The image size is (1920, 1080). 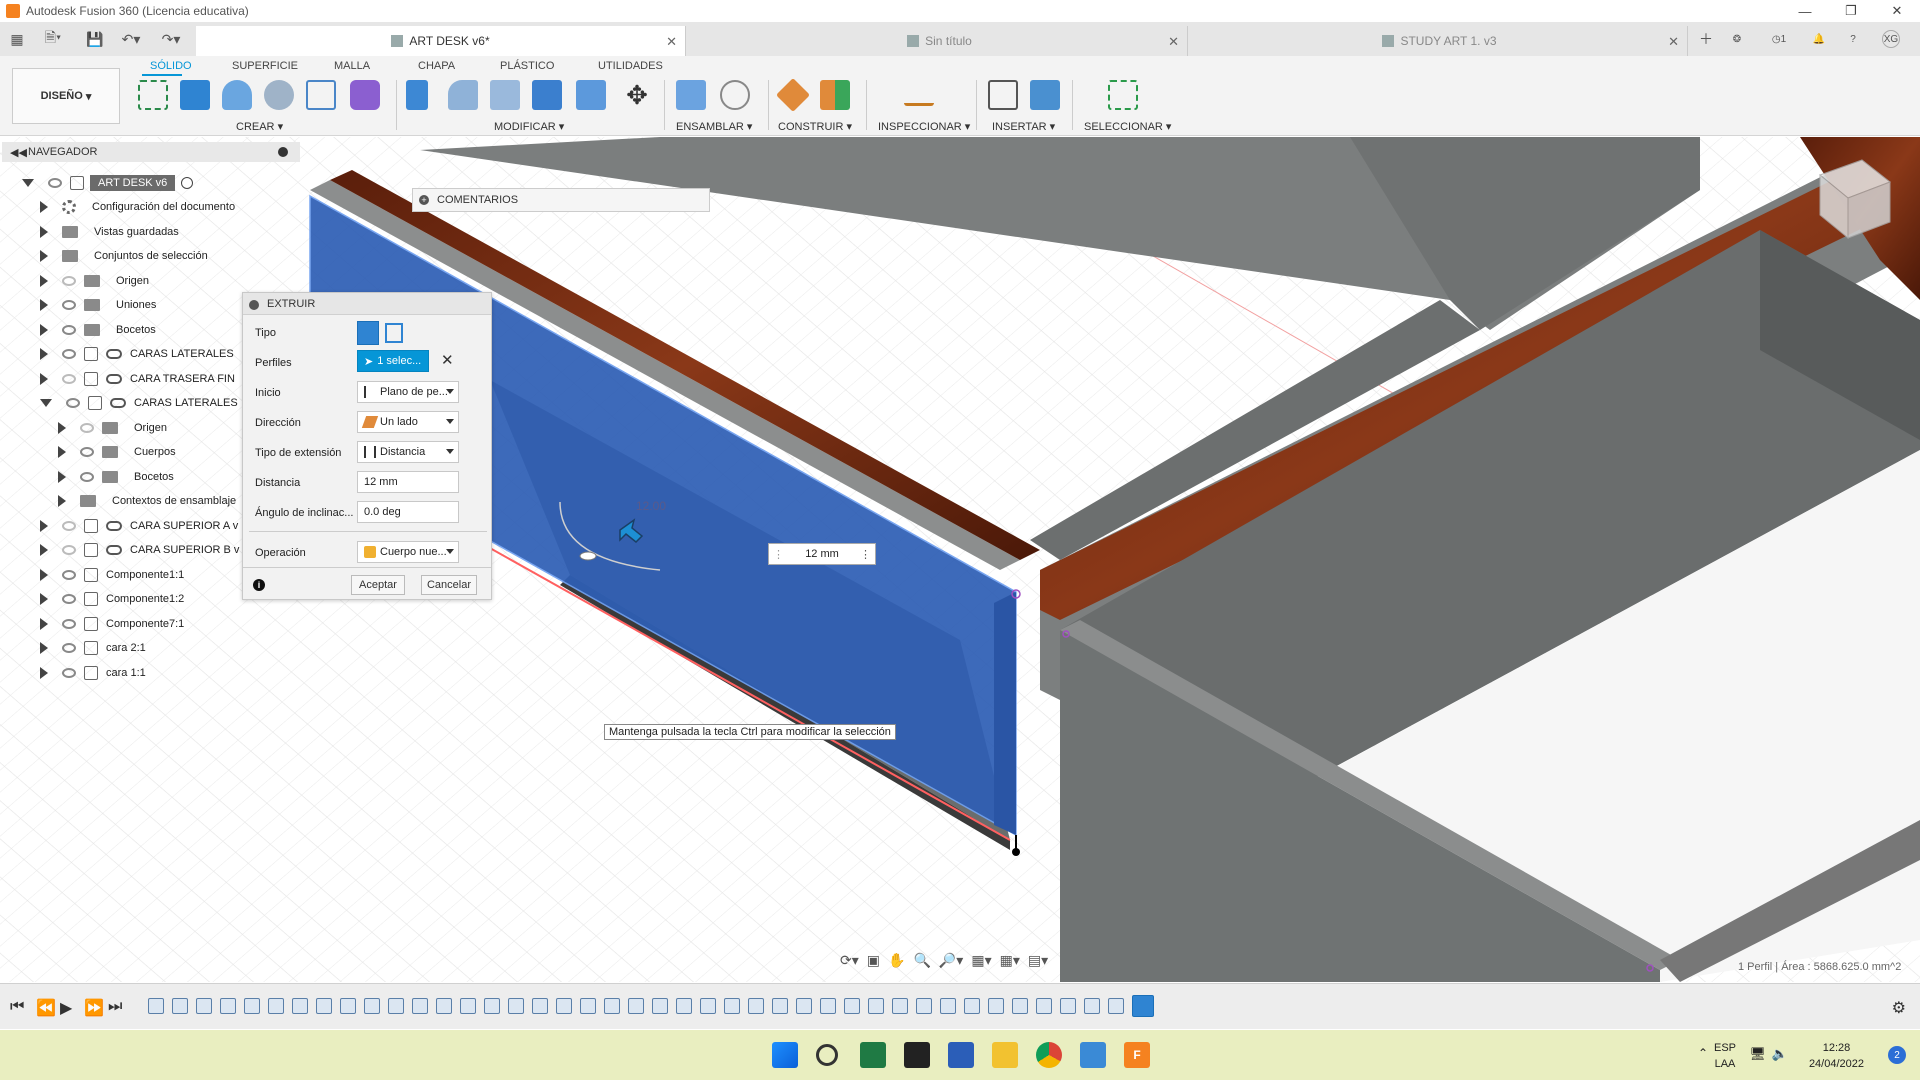 I want to click on tab-chapa: CHAPA, so click(x=436, y=66).